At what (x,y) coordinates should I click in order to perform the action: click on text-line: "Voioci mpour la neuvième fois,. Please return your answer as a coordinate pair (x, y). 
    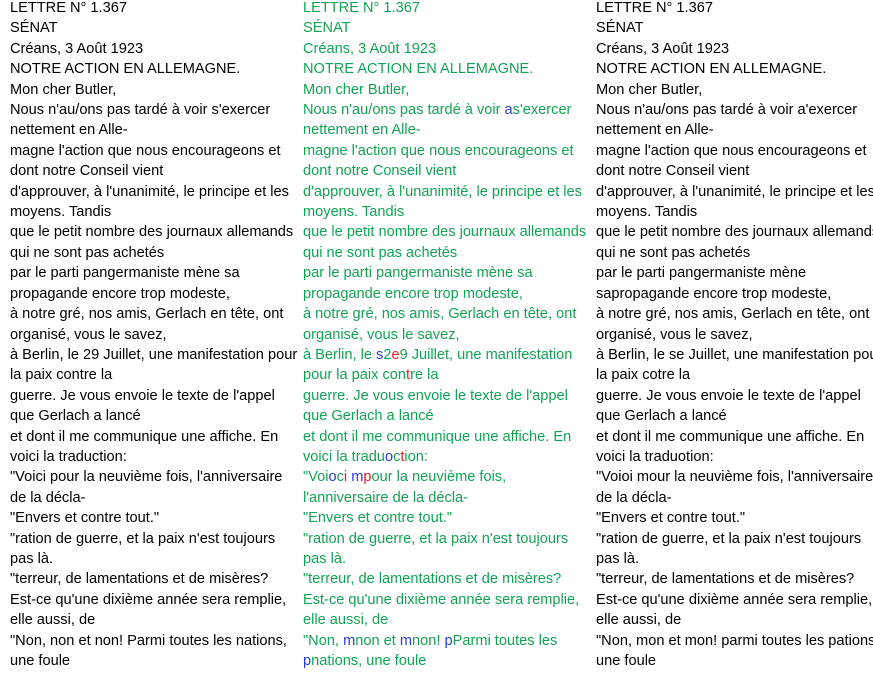
    Looking at the image, I should click on (439, 477).